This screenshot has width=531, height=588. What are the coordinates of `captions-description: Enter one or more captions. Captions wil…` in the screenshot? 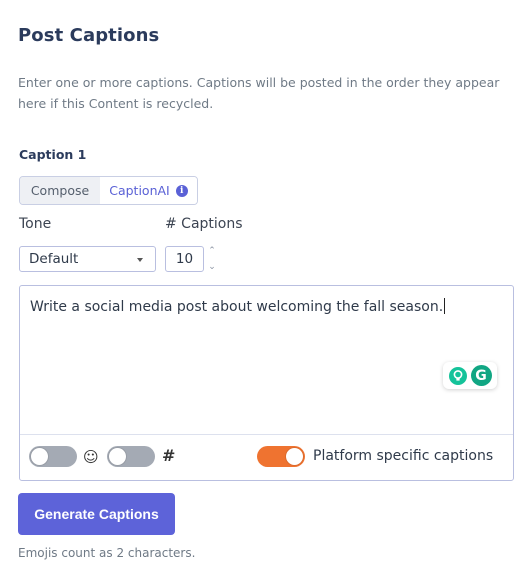 It's located at (259, 93).